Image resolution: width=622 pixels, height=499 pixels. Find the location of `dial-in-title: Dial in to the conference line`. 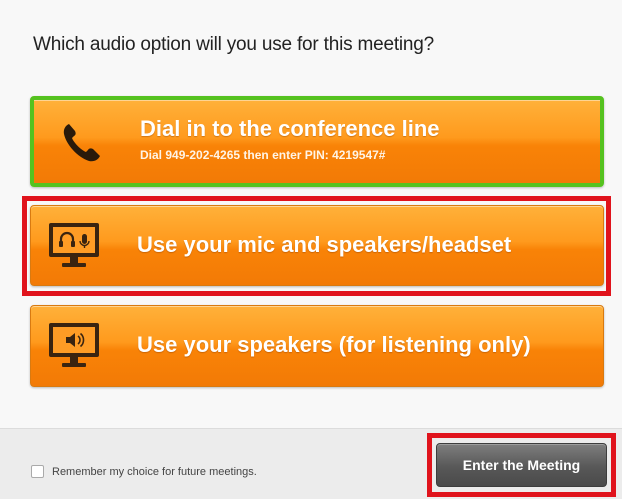

dial-in-title: Dial in to the conference line is located at coordinates (290, 128).